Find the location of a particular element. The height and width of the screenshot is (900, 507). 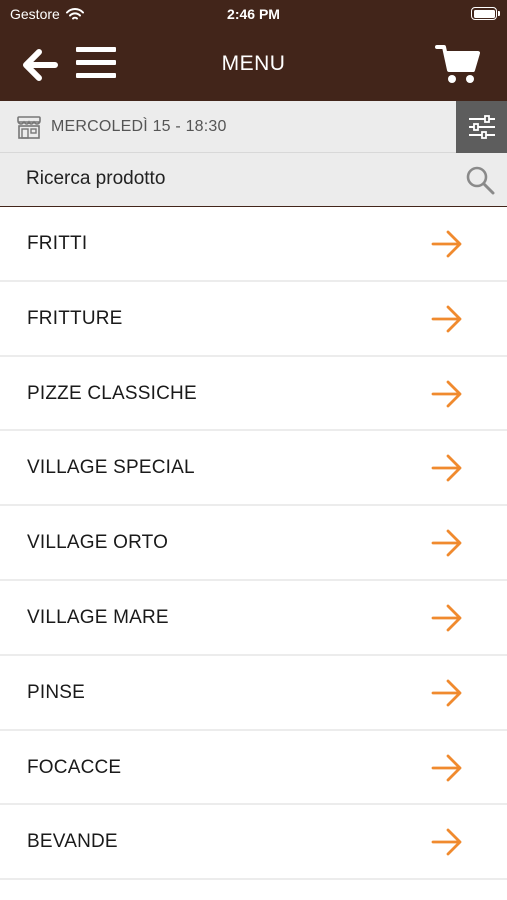

category-label: VILLAGE SPECIAL is located at coordinates (111, 468).